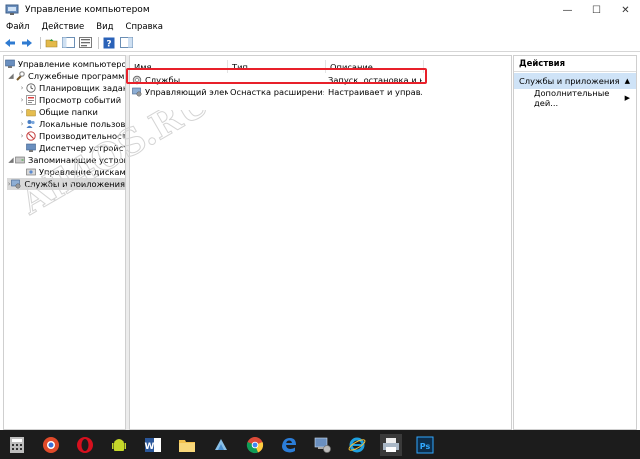 The height and width of the screenshot is (459, 640). I want to click on photoshop-icon: Ps, so click(425, 445).